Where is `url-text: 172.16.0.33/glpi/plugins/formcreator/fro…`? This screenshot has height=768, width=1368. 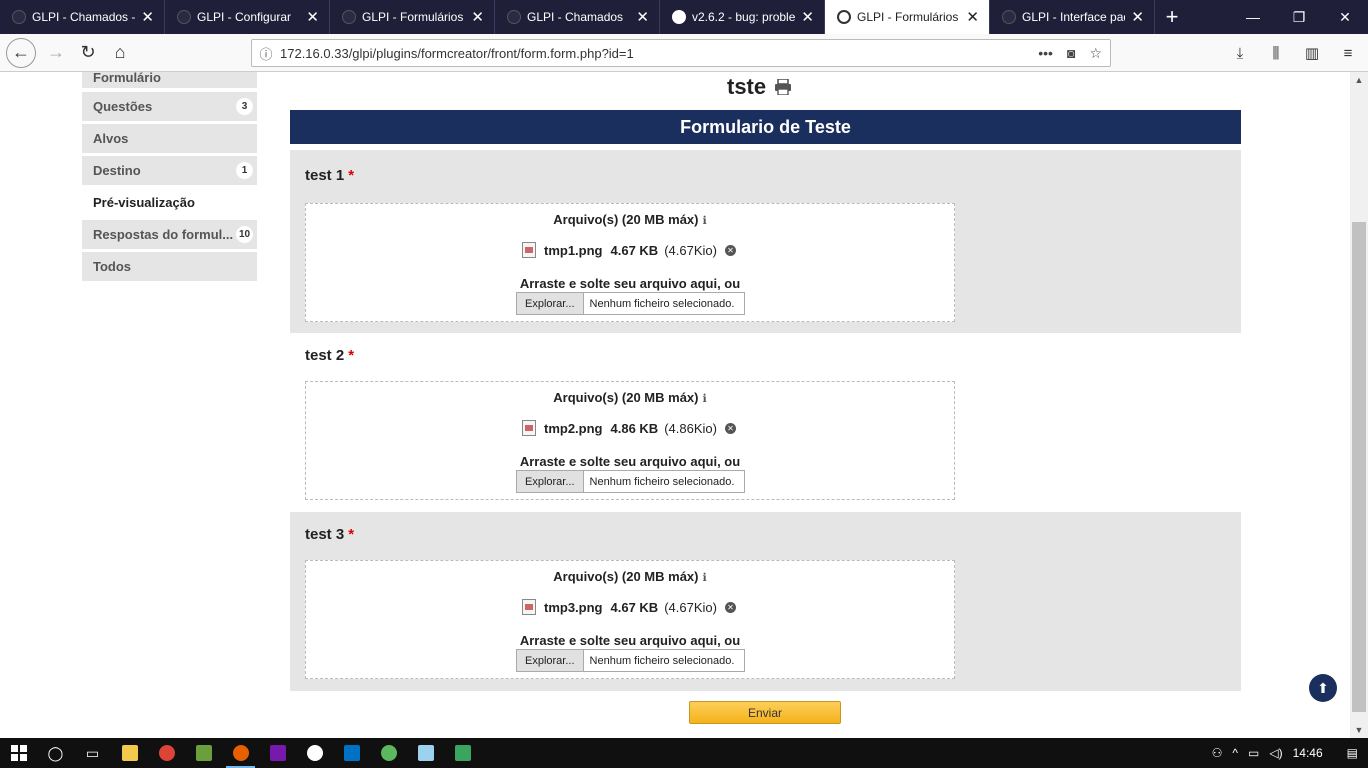 url-text: 172.16.0.33/glpi/plugins/formcreator/fro… is located at coordinates (659, 53).